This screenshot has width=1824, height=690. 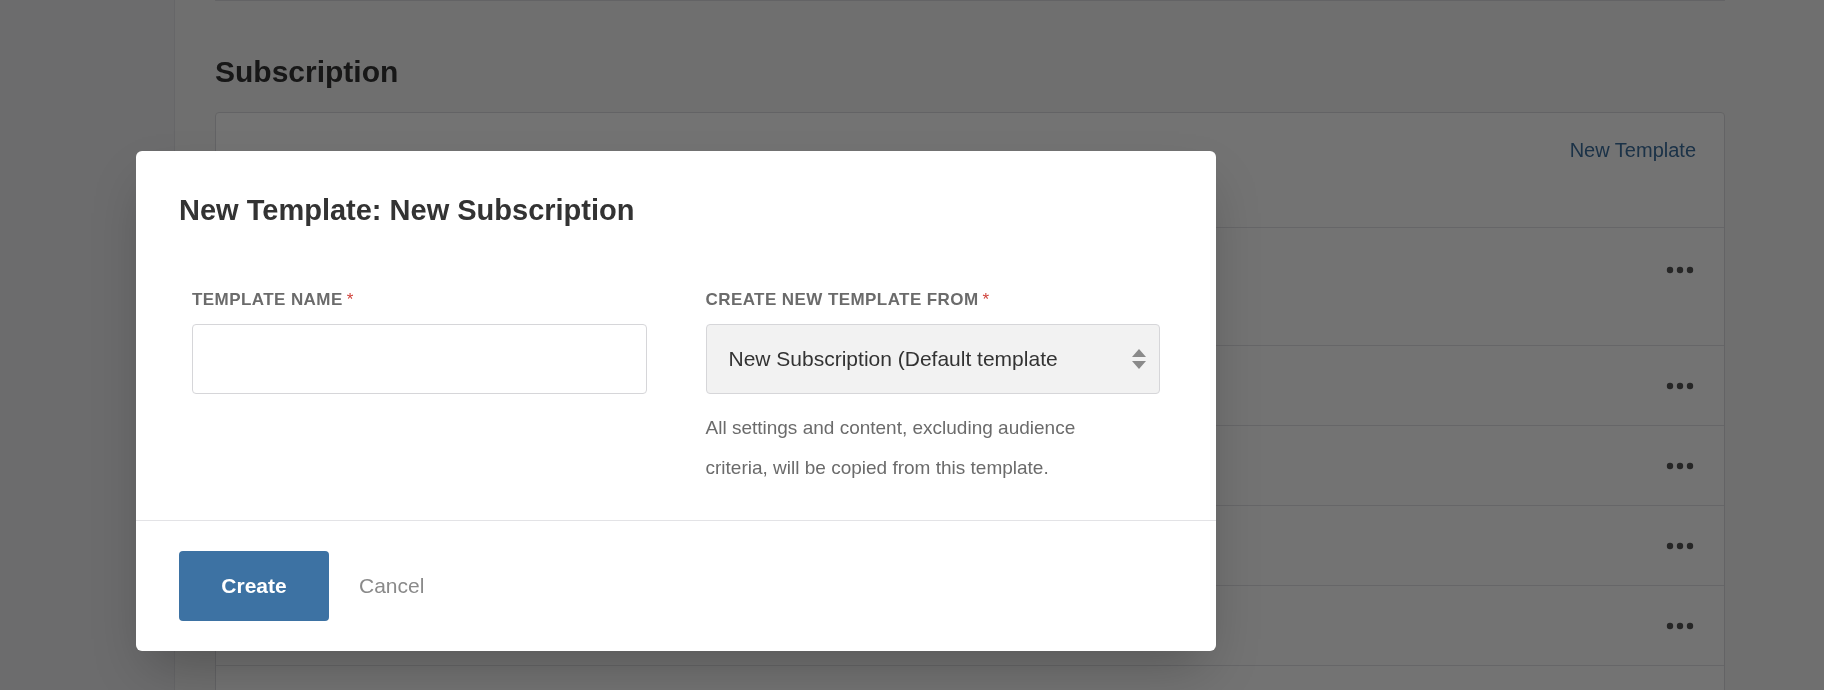 I want to click on new-template-link: New Template, so click(x=1632, y=150).